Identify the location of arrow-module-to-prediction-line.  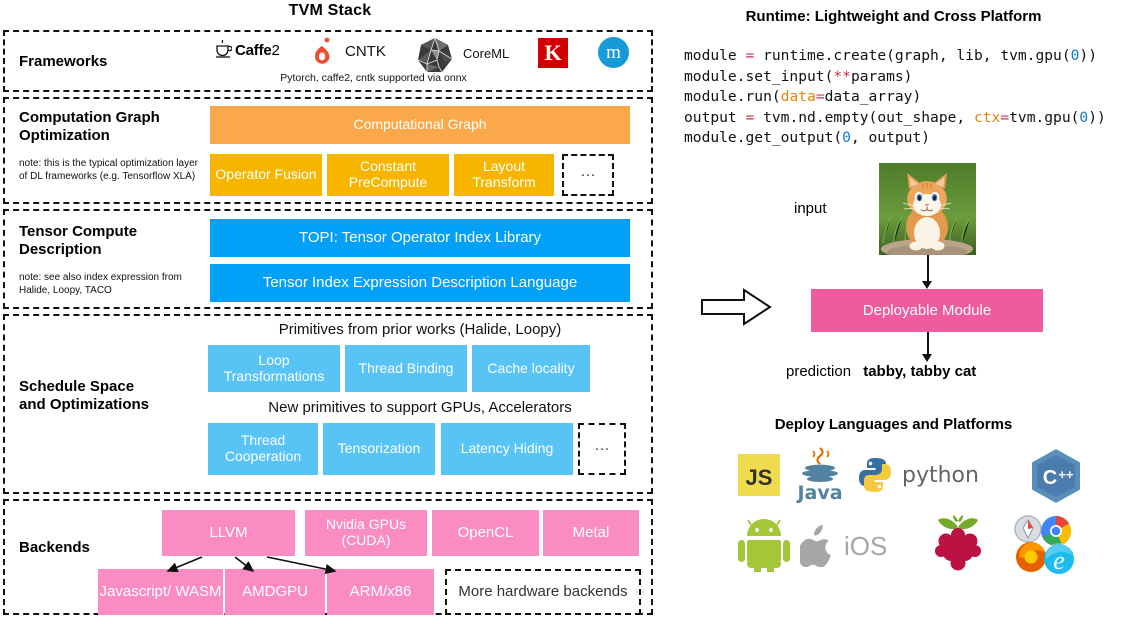
(928, 343).